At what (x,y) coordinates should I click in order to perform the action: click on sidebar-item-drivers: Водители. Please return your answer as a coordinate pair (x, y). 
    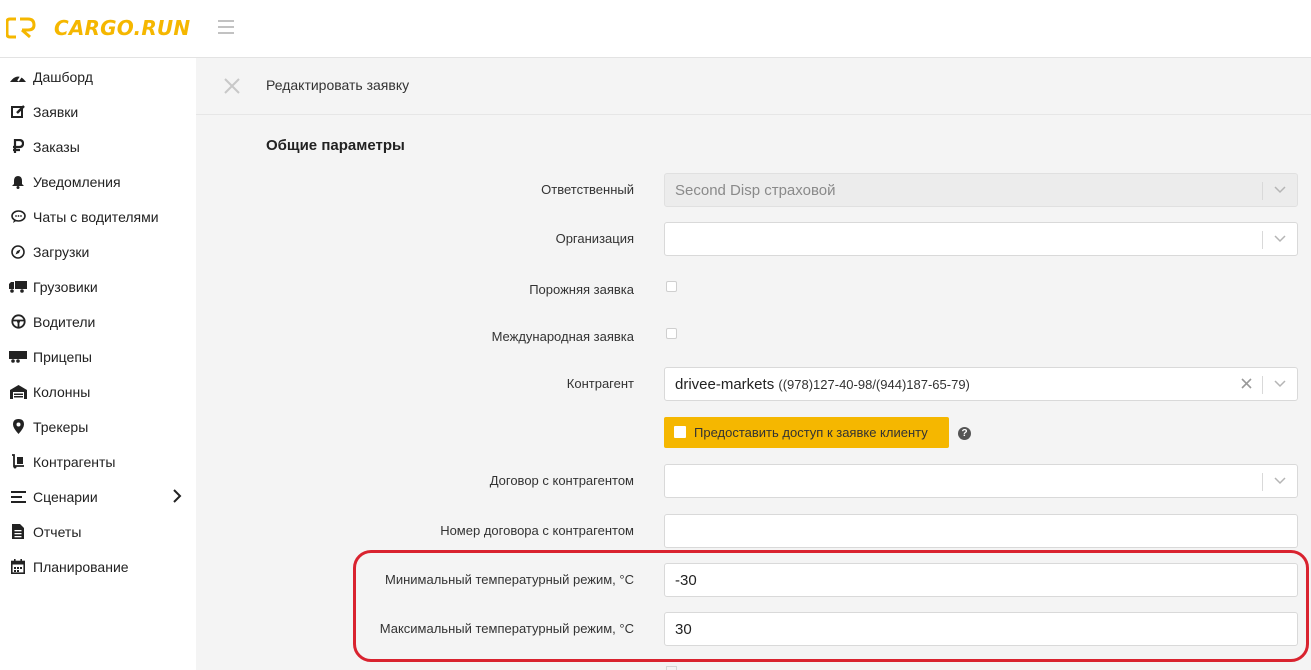
    Looking at the image, I should click on (98, 321).